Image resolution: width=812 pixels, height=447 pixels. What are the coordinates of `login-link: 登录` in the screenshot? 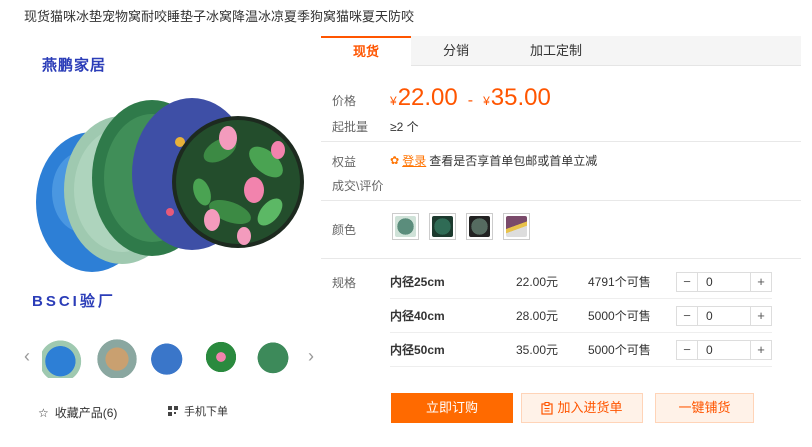 It's located at (414, 160).